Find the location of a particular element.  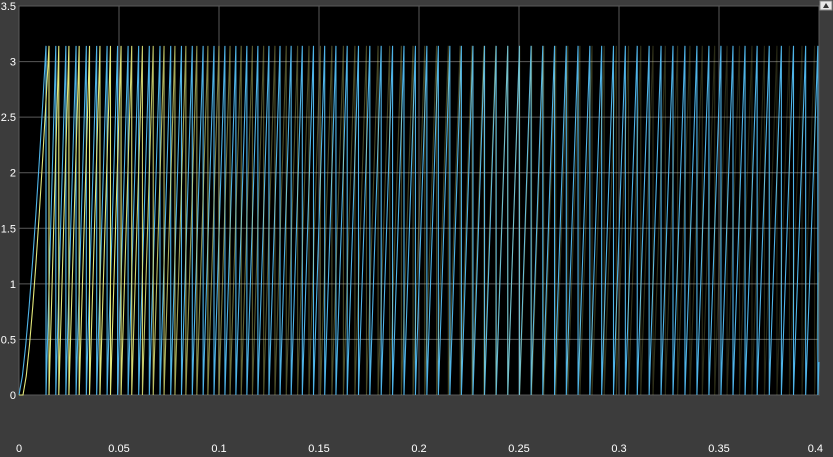

y-tick-label: 2 is located at coordinates (13, 174).